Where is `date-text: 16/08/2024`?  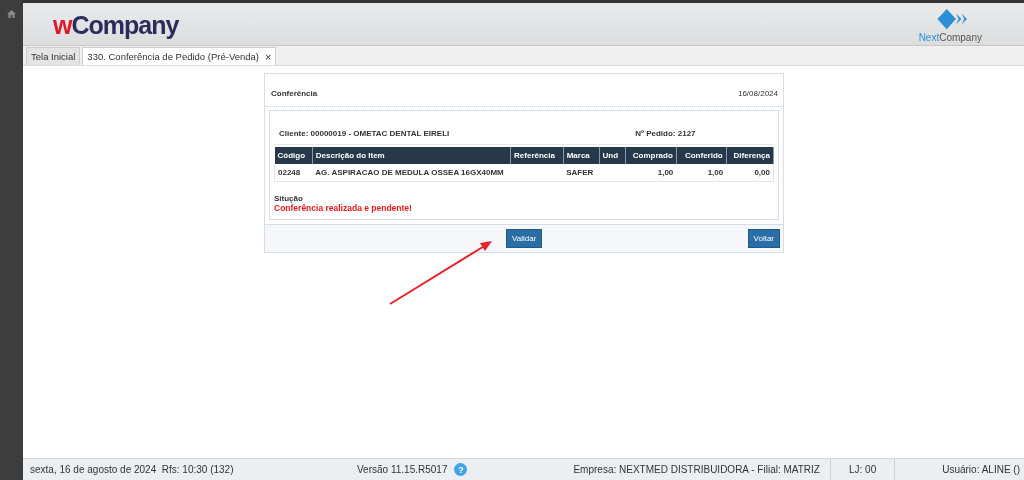
date-text: 16/08/2024 is located at coordinates (757, 93).